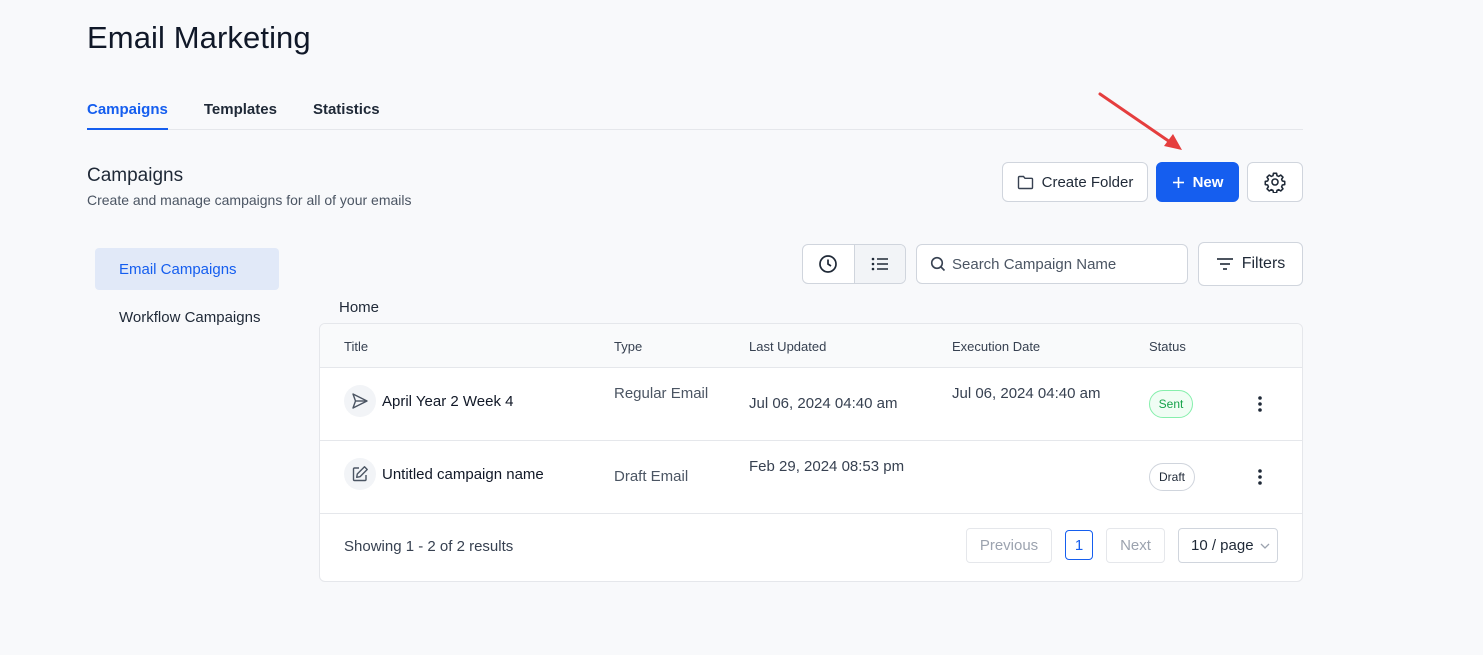  Describe the element at coordinates (1135, 545) in the screenshot. I see `next-page-button: Next` at that location.